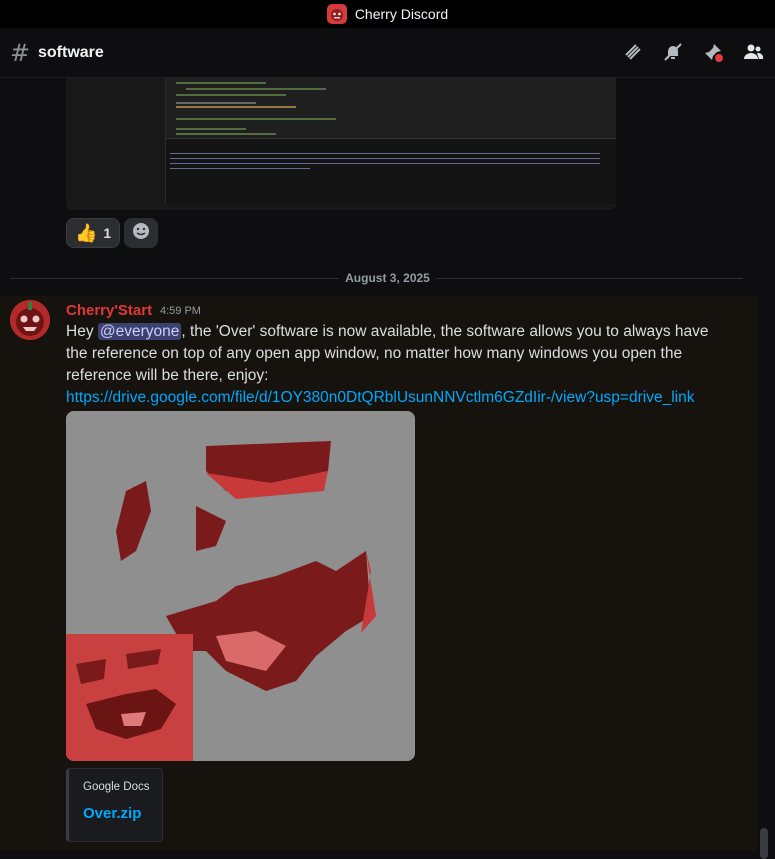 The width and height of the screenshot is (775, 859). I want to click on vscode-statusbar, so click(341, 207).